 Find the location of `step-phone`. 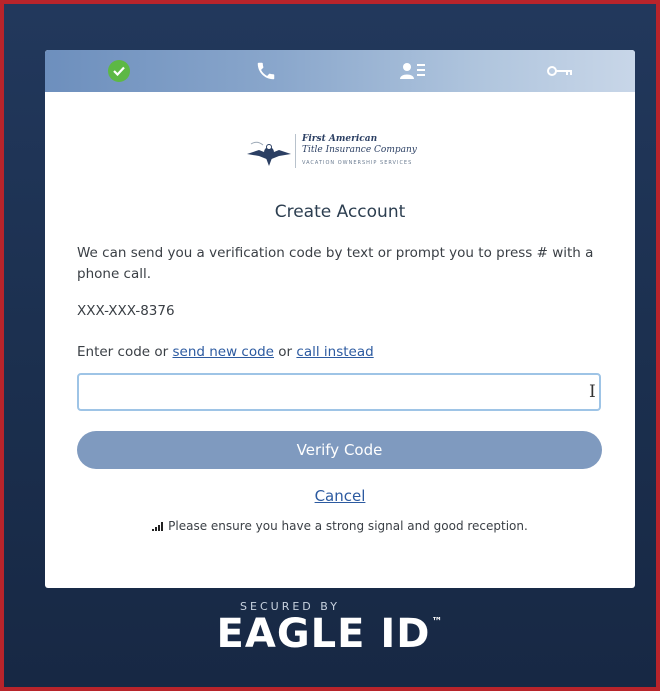

step-phone is located at coordinates (266, 71).